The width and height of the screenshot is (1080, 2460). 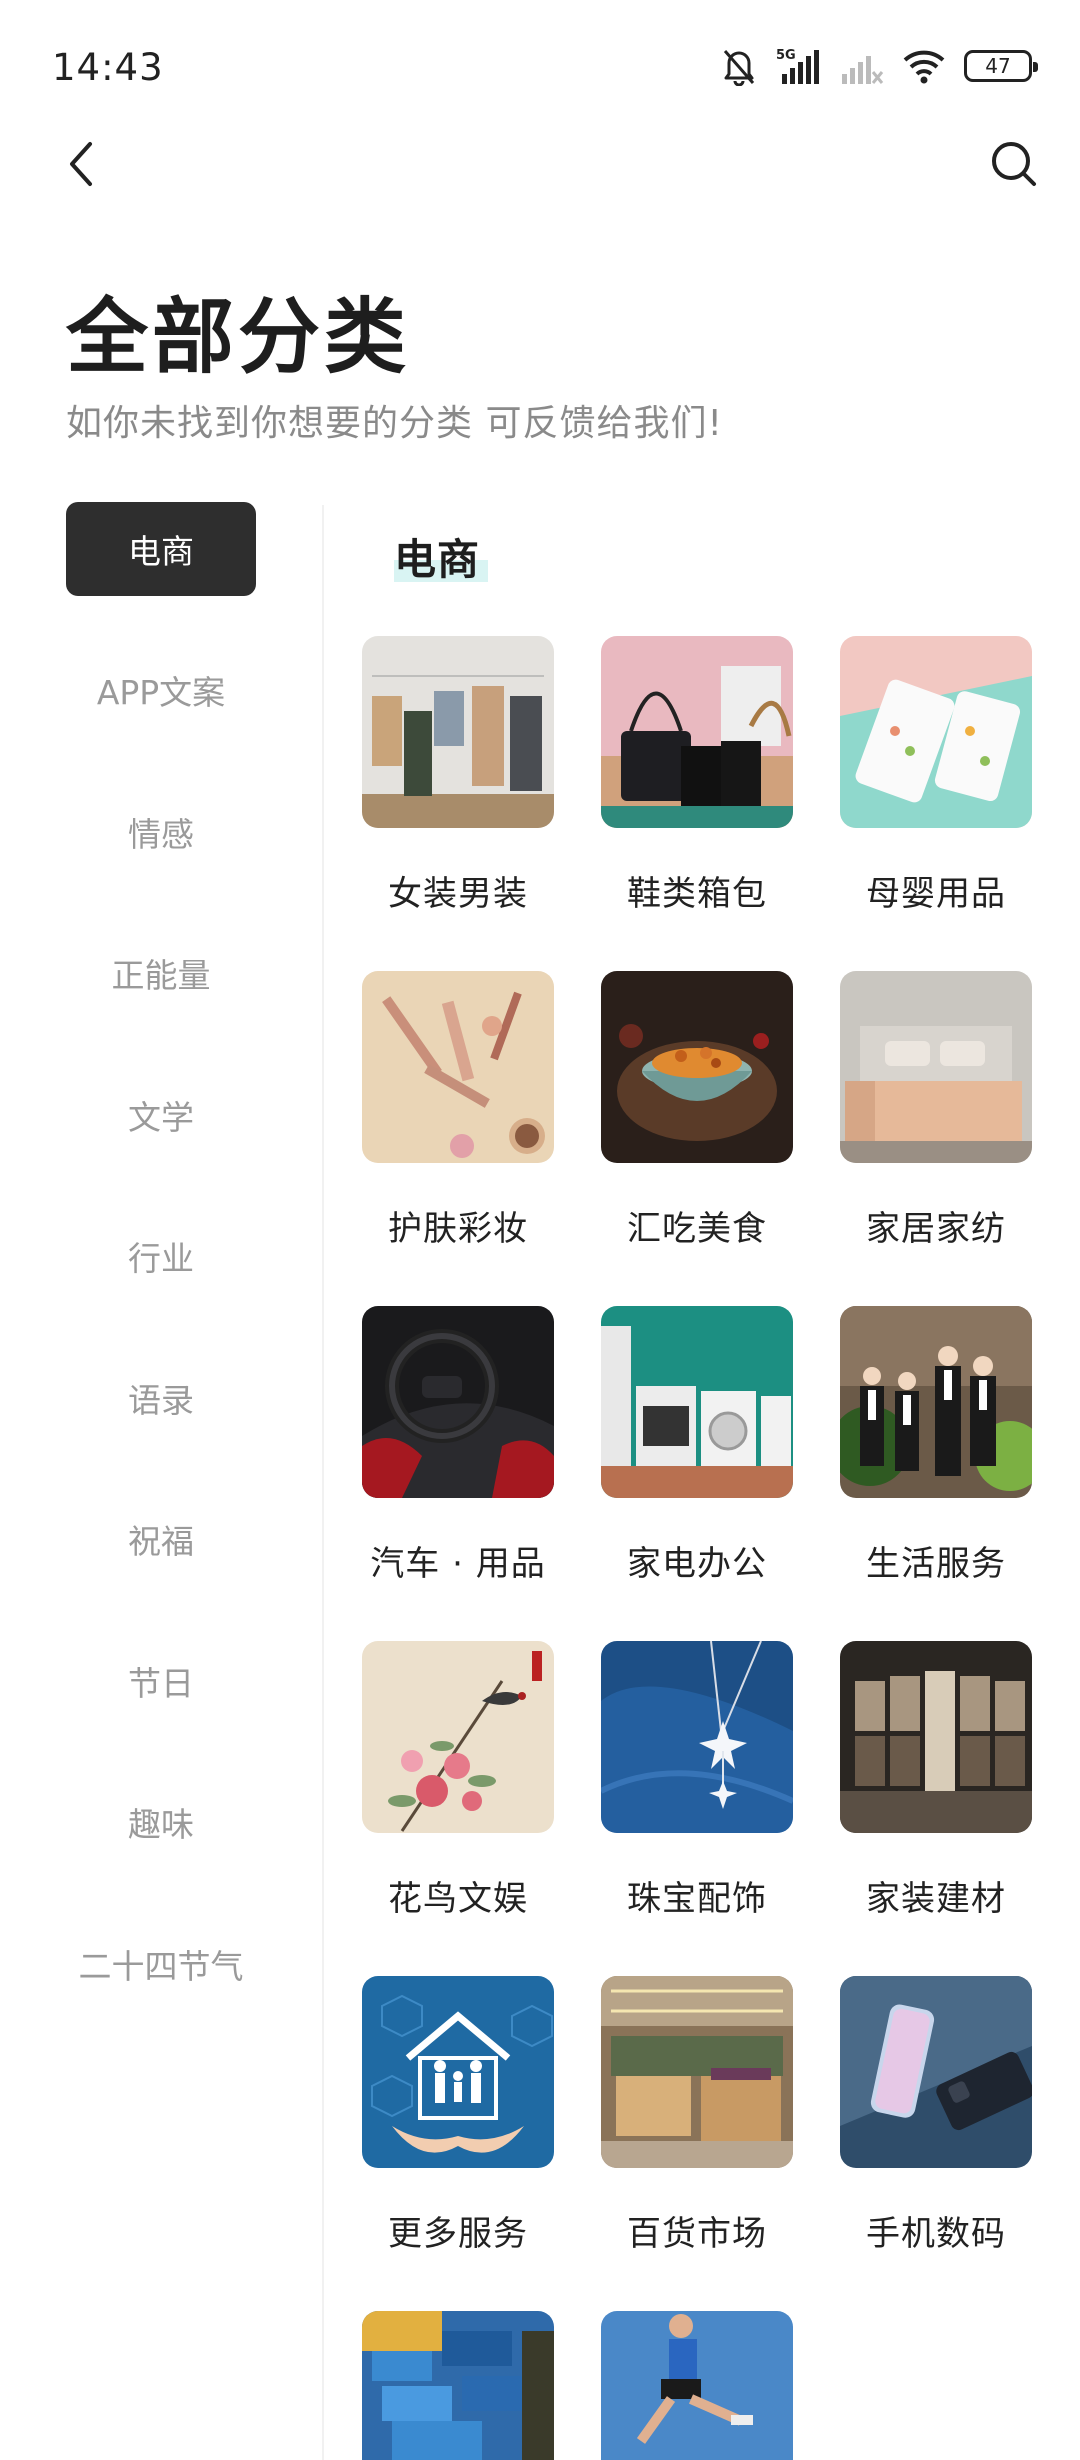 I want to click on wifi-icon, so click(x=924, y=66).